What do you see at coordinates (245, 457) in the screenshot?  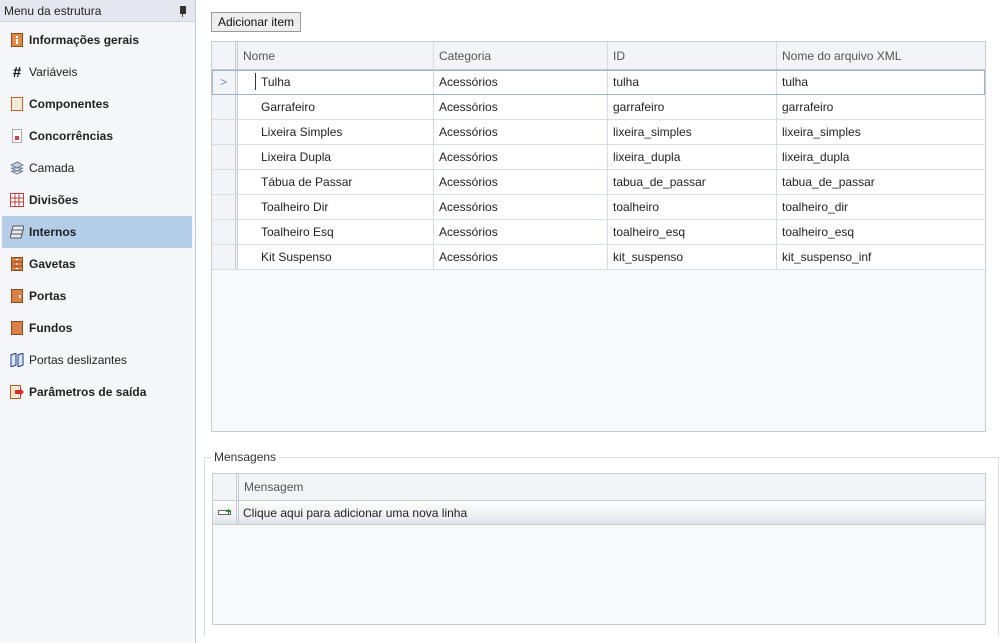 I see `messages-legend: Mensagens` at bounding box center [245, 457].